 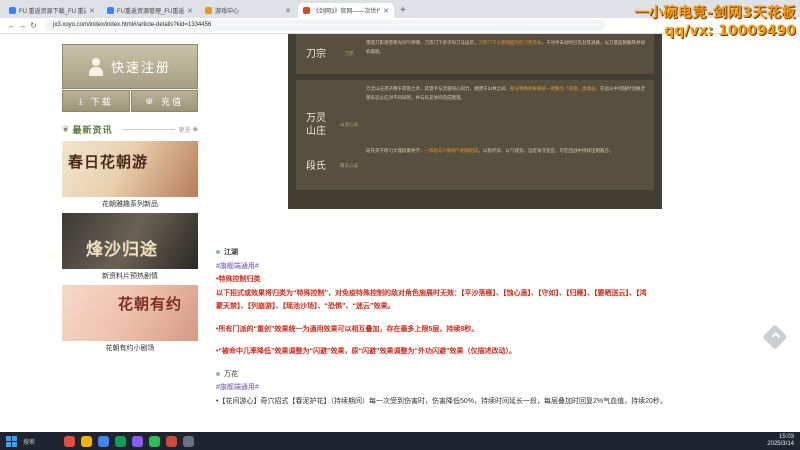 I want to click on action-row: ⤓ 下载 ⊕ 充值, so click(x=130, y=101).